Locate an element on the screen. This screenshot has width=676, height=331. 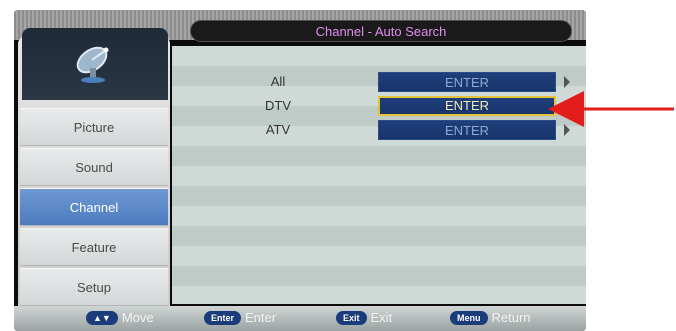
row-dtv: DTV ENTER is located at coordinates (379, 106).